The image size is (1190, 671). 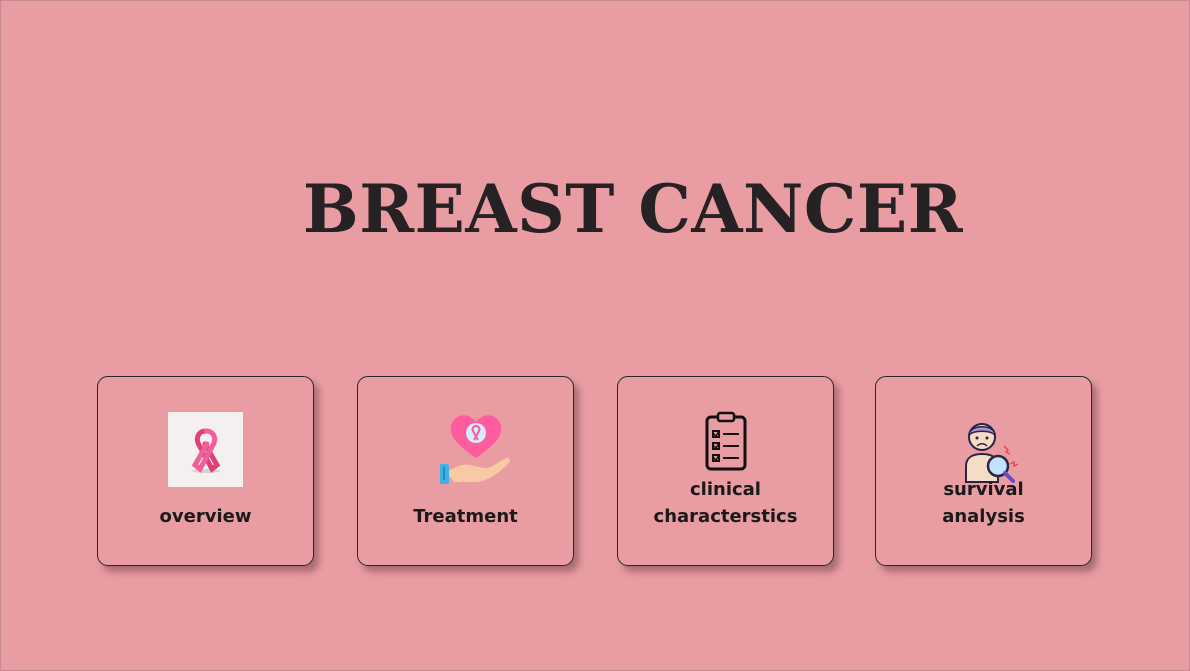 I want to click on treatment-label: Treatment, so click(x=465, y=516).